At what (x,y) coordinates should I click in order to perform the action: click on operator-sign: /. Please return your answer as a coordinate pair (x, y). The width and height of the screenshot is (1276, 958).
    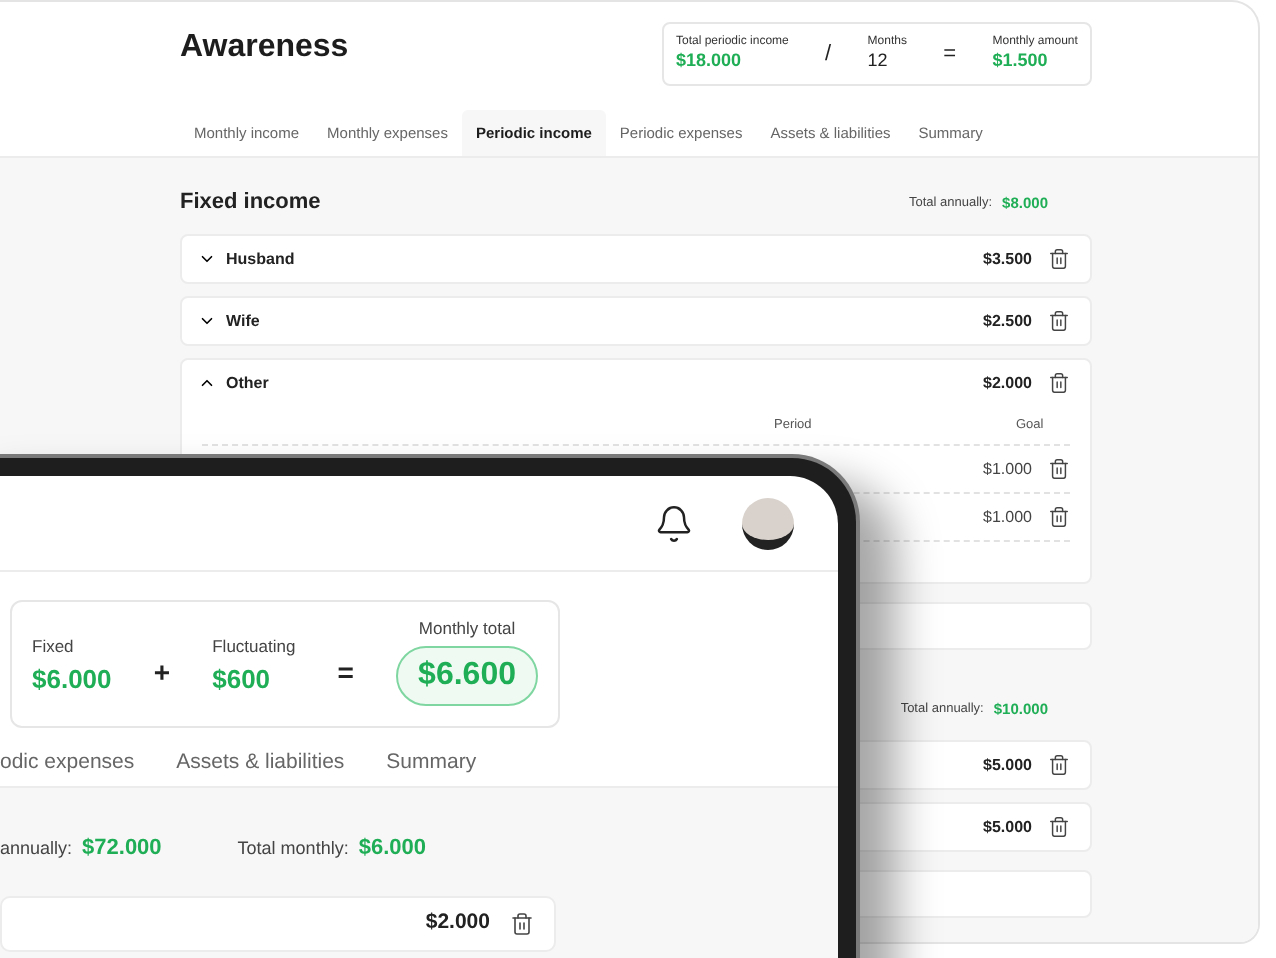
    Looking at the image, I should click on (828, 54).